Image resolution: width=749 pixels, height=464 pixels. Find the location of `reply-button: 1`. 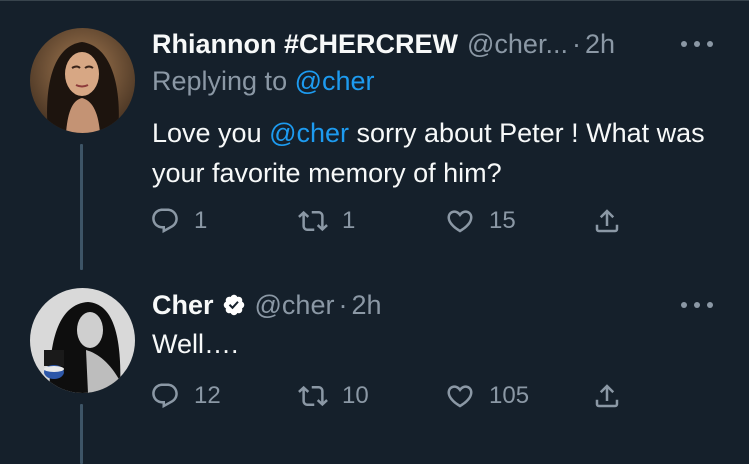

reply-button: 1 is located at coordinates (178, 221).